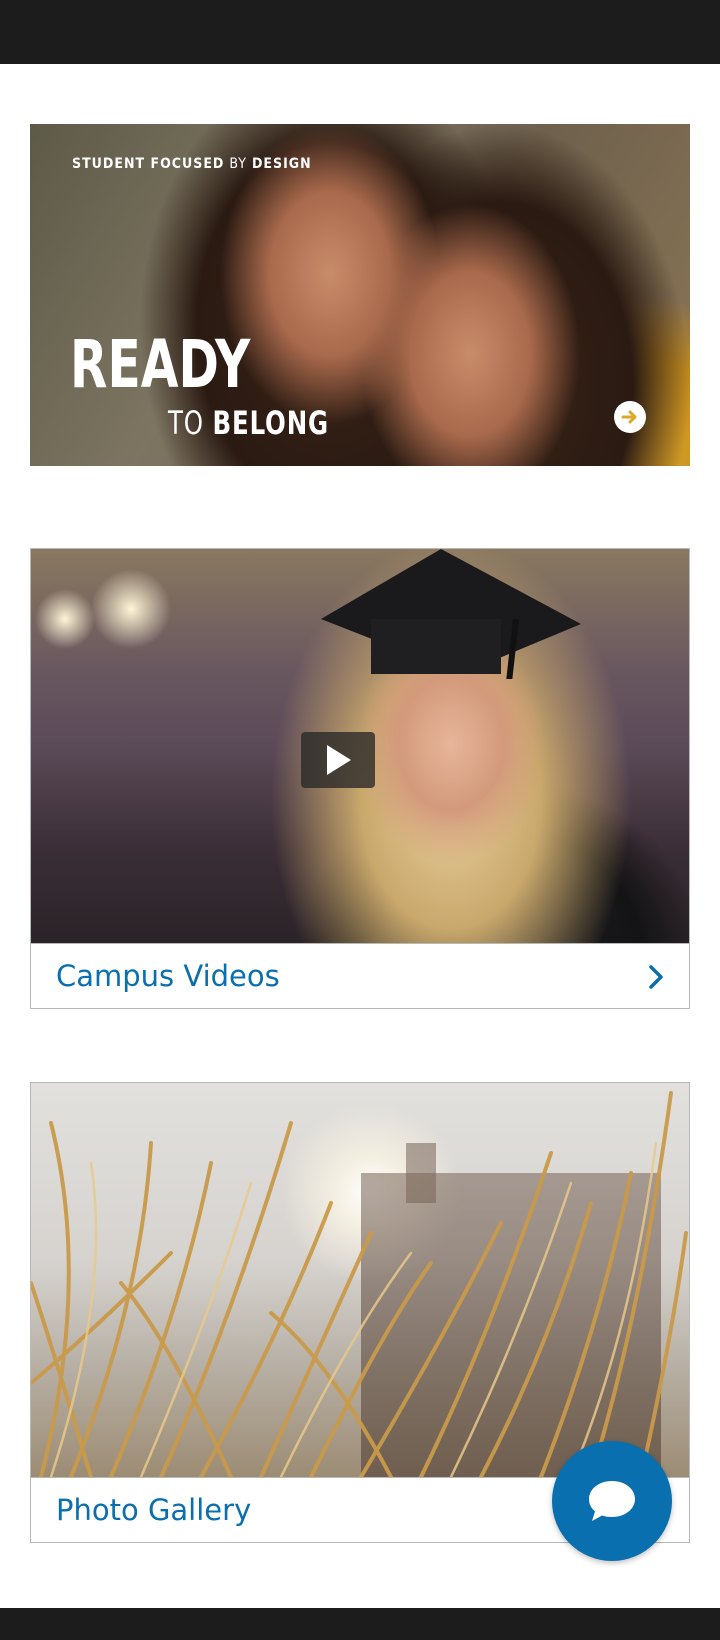  Describe the element at coordinates (160, 364) in the screenshot. I see `banner-headline: READY` at that location.